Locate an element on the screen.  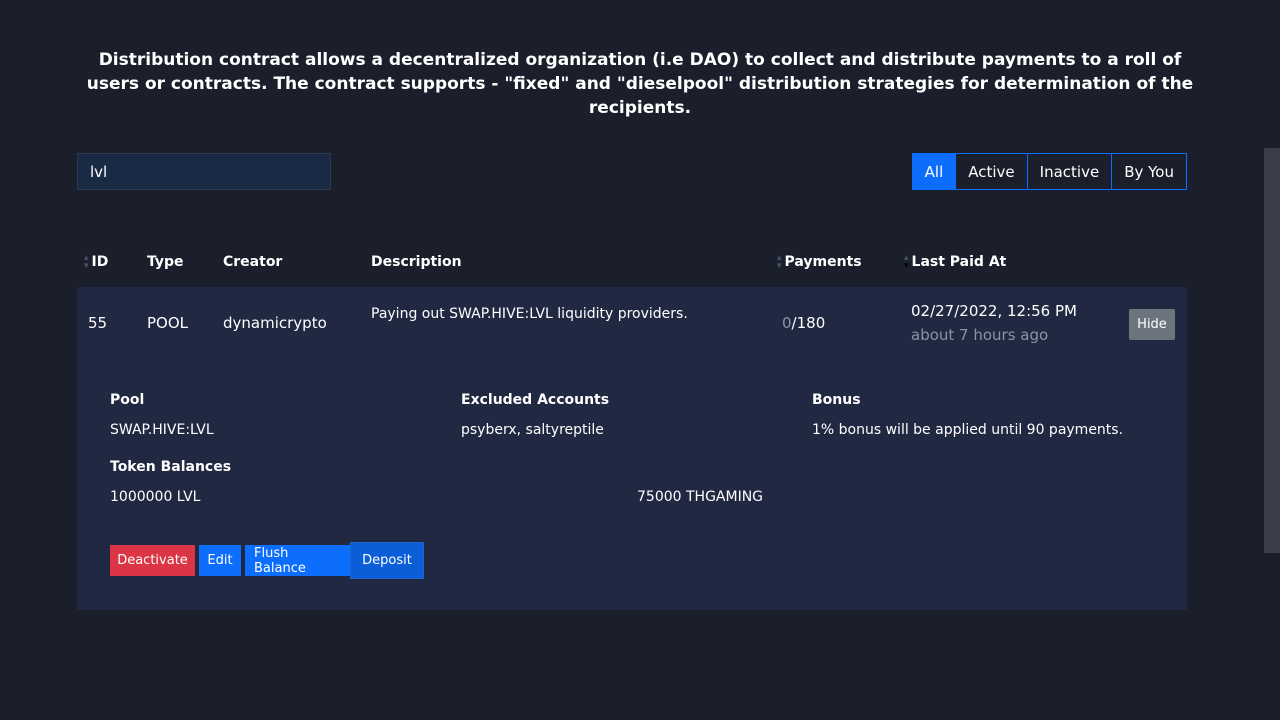
header-id: ▴ ▾ ID is located at coordinates (96, 262).